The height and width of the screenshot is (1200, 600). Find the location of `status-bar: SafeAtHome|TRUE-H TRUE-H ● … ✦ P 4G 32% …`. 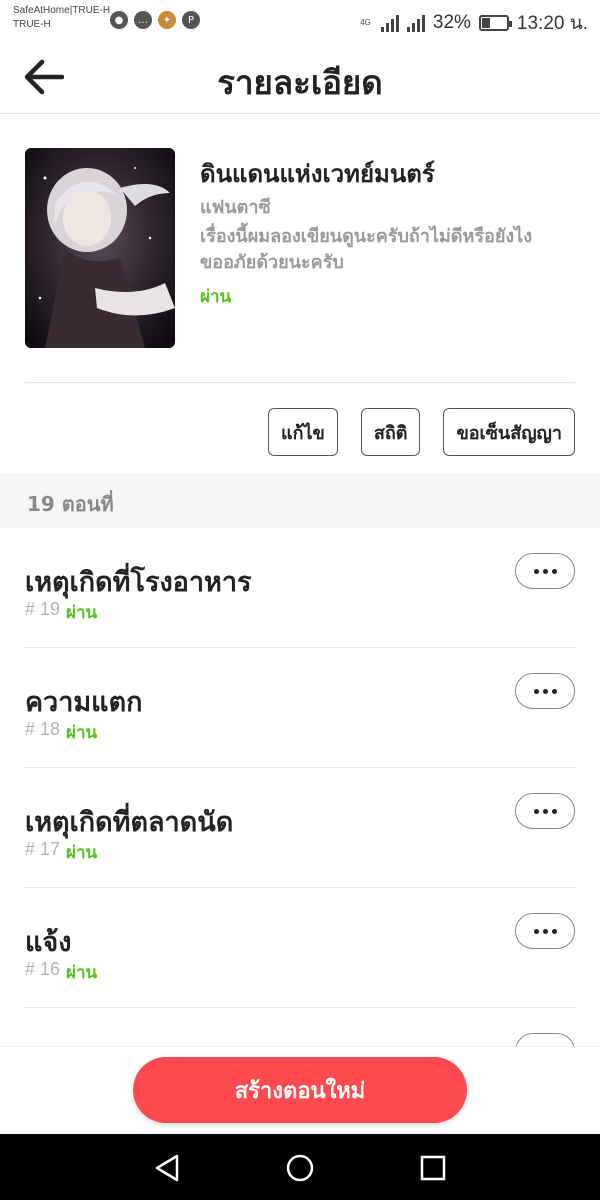

status-bar: SafeAtHome|TRUE-H TRUE-H ● … ✦ P 4G 32% … is located at coordinates (300, 21).